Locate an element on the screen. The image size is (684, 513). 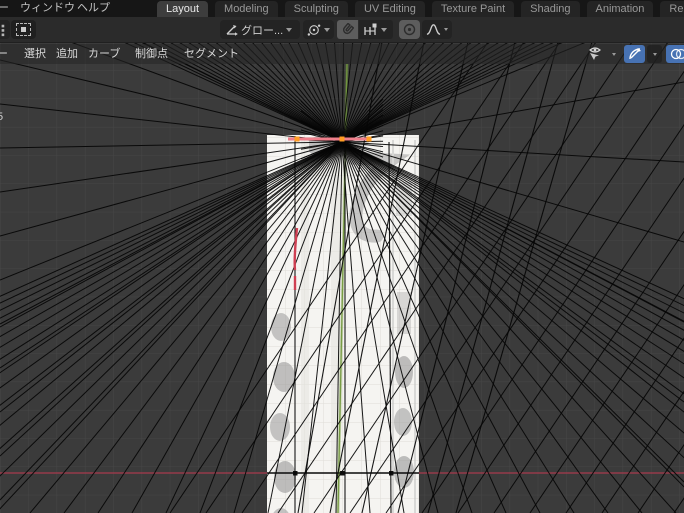
editor-type-icon is located at coordinates (3, 30).